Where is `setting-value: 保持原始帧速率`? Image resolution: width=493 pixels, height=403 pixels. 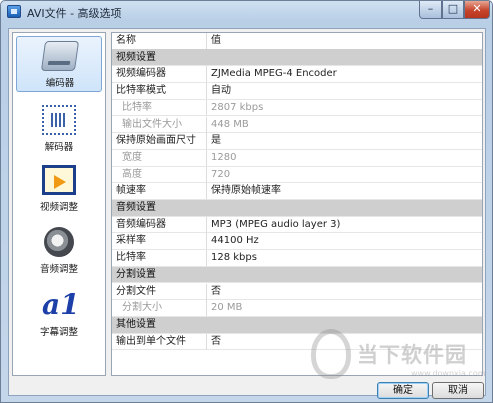
setting-value: 保持原始帧速率 is located at coordinates (343, 191).